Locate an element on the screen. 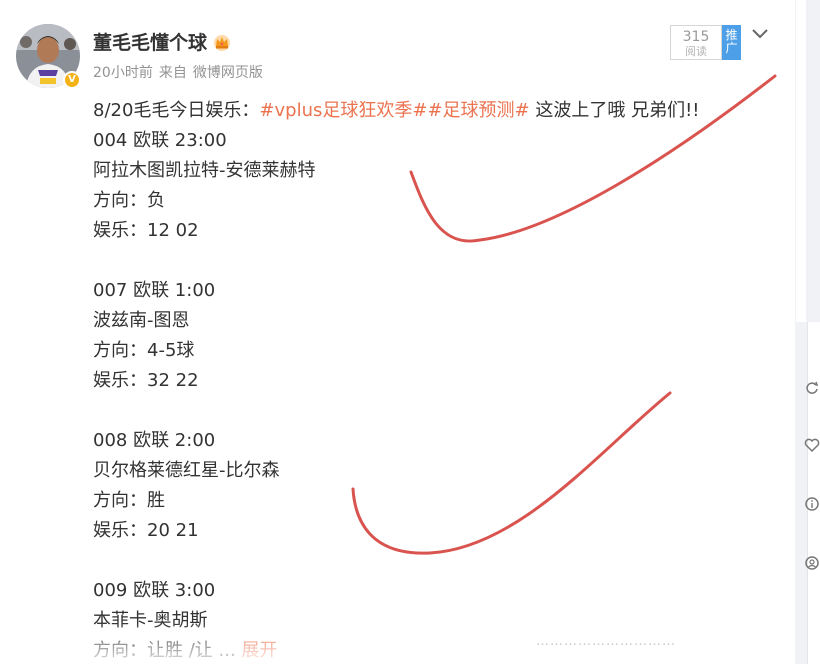  intro-tail: 这波上了哦 兄弟们!! is located at coordinates (614, 110).